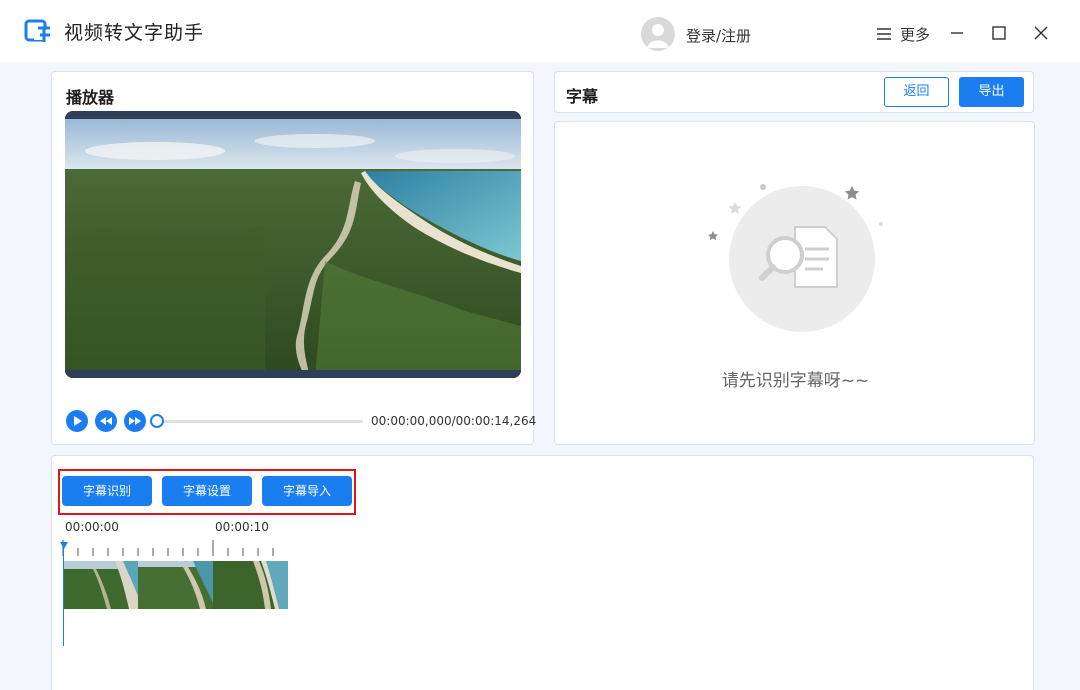 This screenshot has width=1080, height=690. Describe the element at coordinates (63, 595) in the screenshot. I see `playhead` at that location.